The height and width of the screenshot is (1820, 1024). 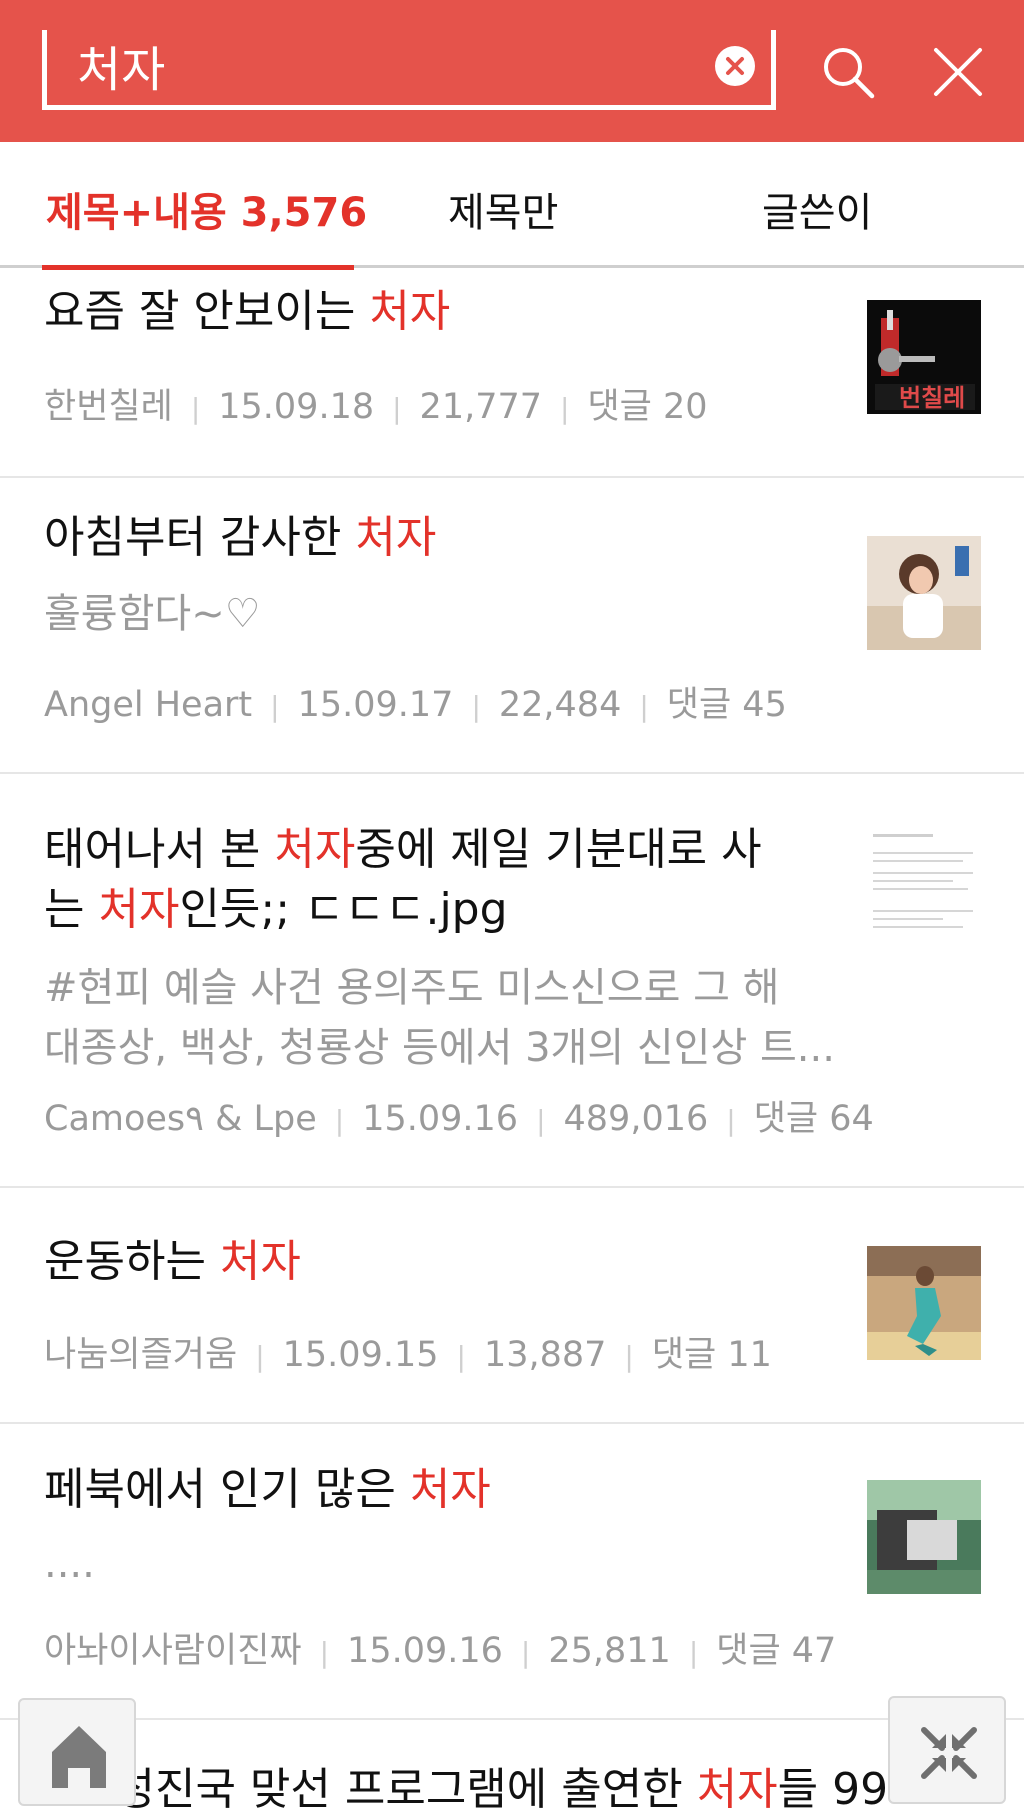 What do you see at coordinates (360, 1355) in the screenshot?
I see `post-date: 15.09.15` at bounding box center [360, 1355].